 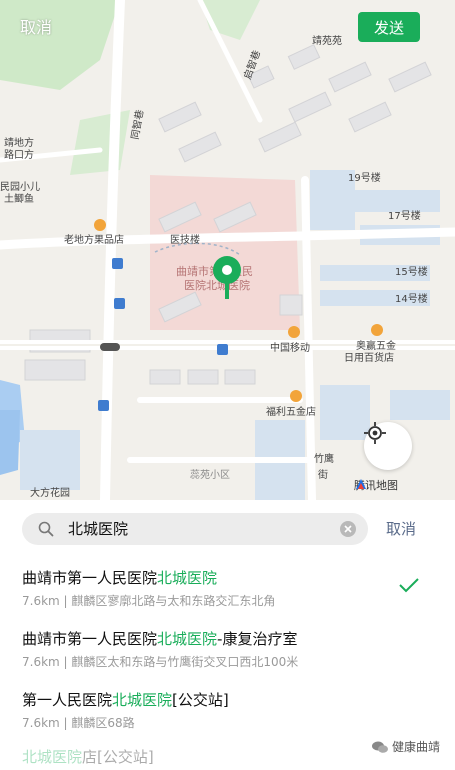 What do you see at coordinates (291, 411) in the screenshot?
I see `map-label: 福利五金店` at bounding box center [291, 411].